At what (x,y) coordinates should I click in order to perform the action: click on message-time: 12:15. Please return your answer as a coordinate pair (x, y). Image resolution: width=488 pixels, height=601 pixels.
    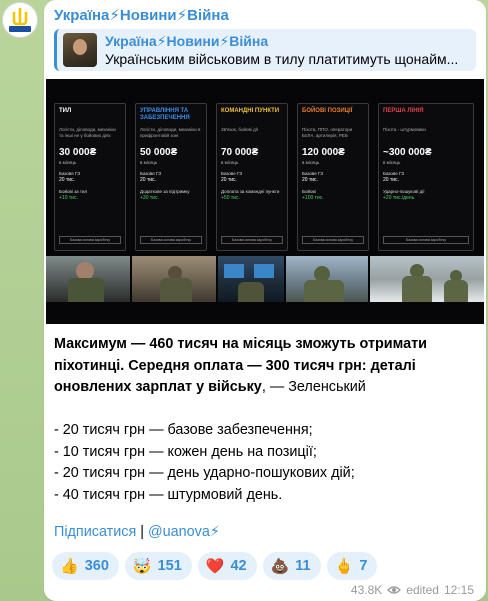
    Looking at the image, I should click on (458, 590).